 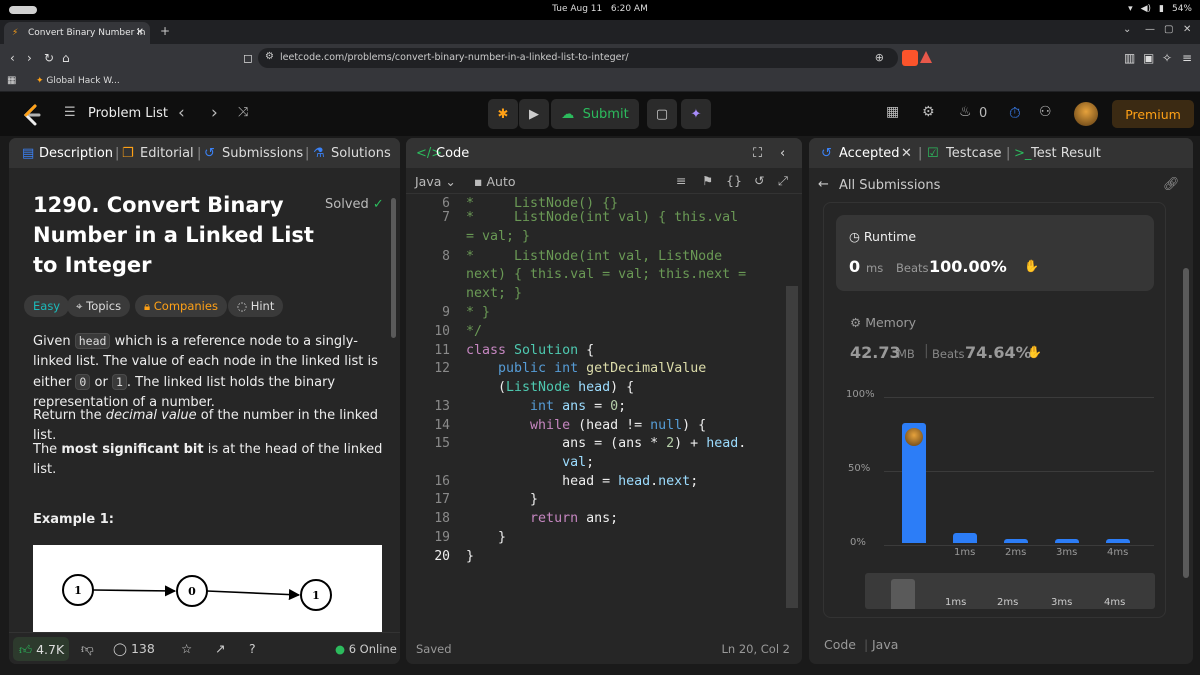 What do you see at coordinates (546, 406) in the screenshot?
I see `code-line: int ans = 0;` at bounding box center [546, 406].